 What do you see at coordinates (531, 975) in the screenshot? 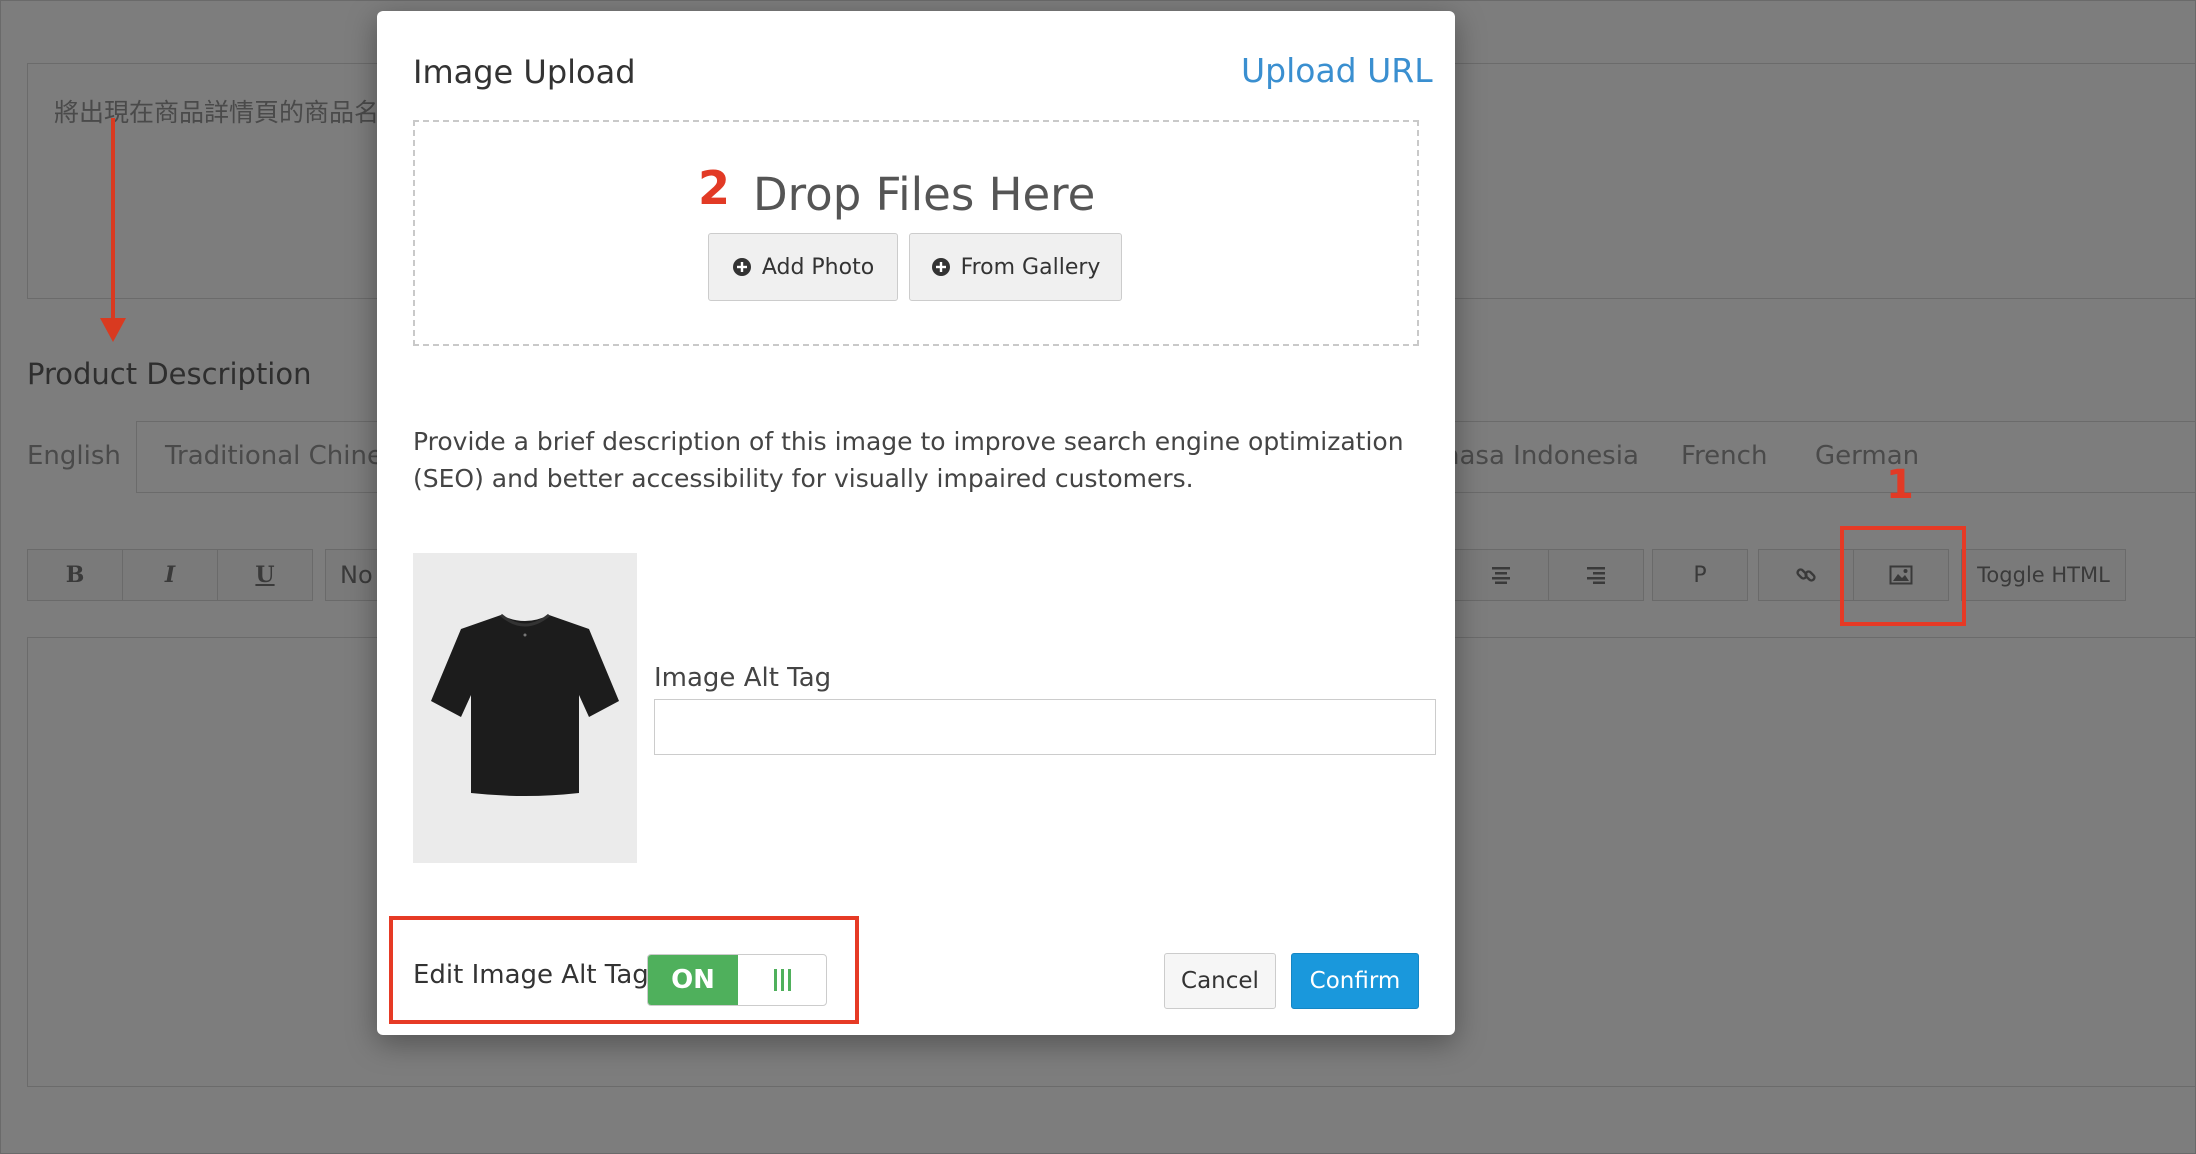
I see `edit-alt-tag-label: Edit Image Alt Tag` at bounding box center [531, 975].